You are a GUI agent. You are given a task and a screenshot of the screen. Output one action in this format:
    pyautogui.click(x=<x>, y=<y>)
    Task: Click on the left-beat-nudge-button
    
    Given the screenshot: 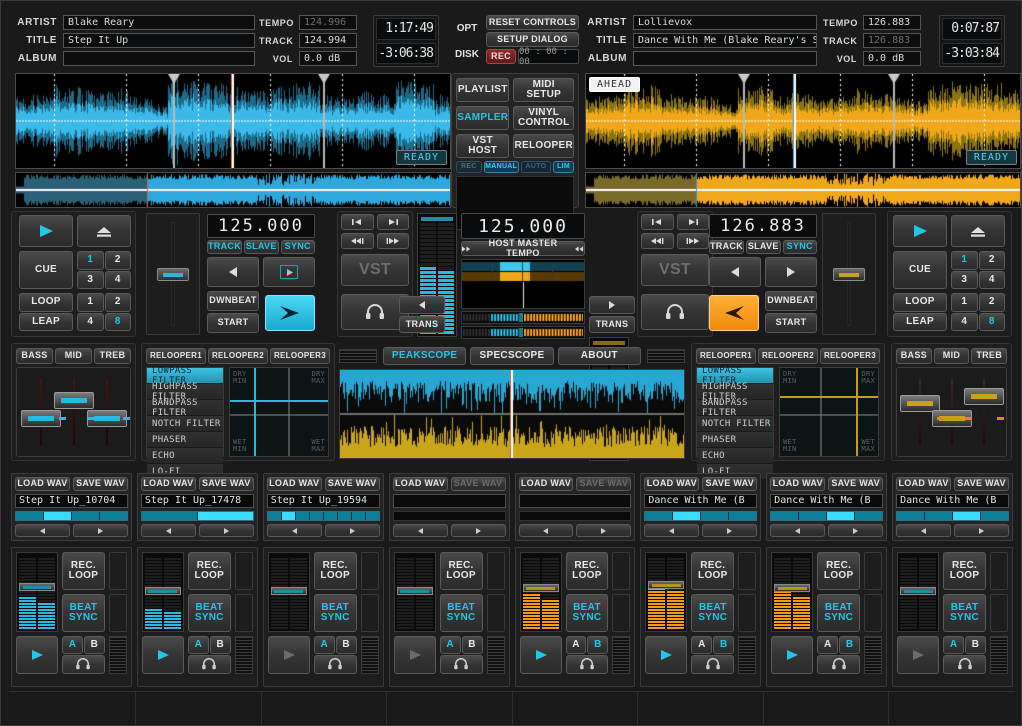 What is the action you would take?
    pyautogui.click(x=290, y=313)
    